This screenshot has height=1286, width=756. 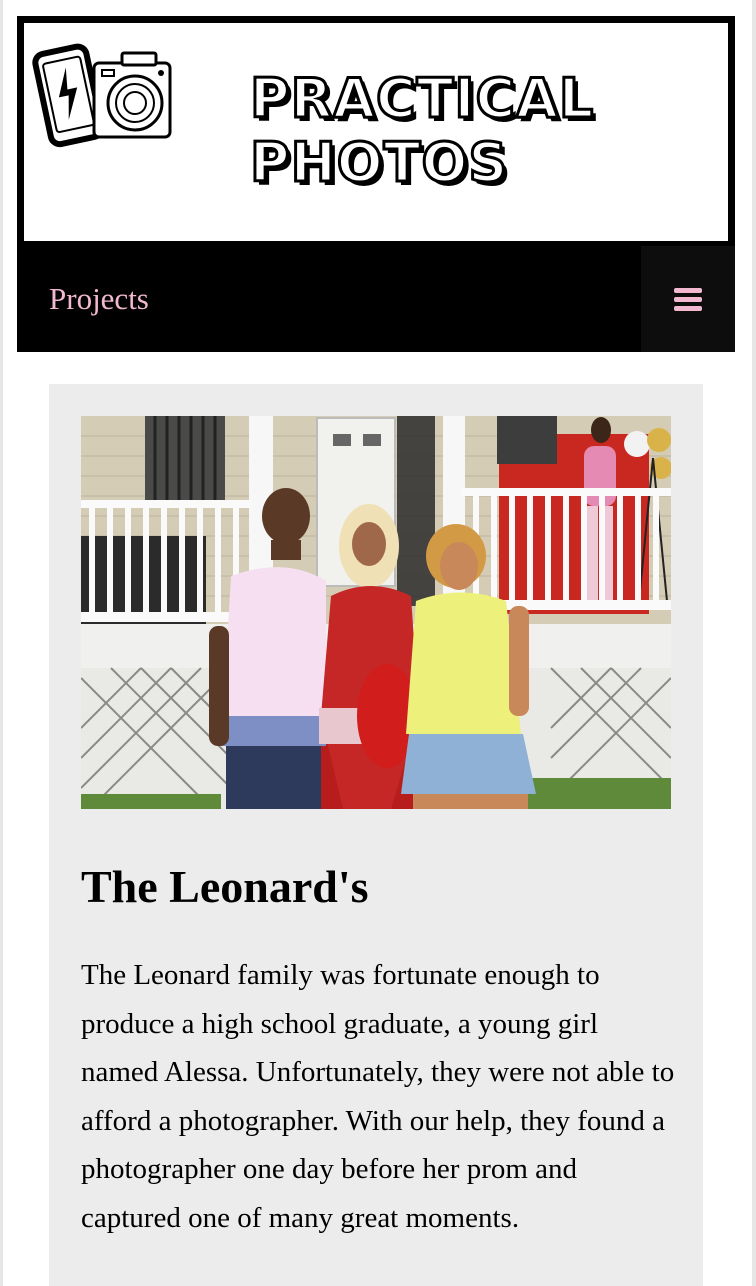 What do you see at coordinates (105, 94) in the screenshot?
I see `phone-camera-logo-icon` at bounding box center [105, 94].